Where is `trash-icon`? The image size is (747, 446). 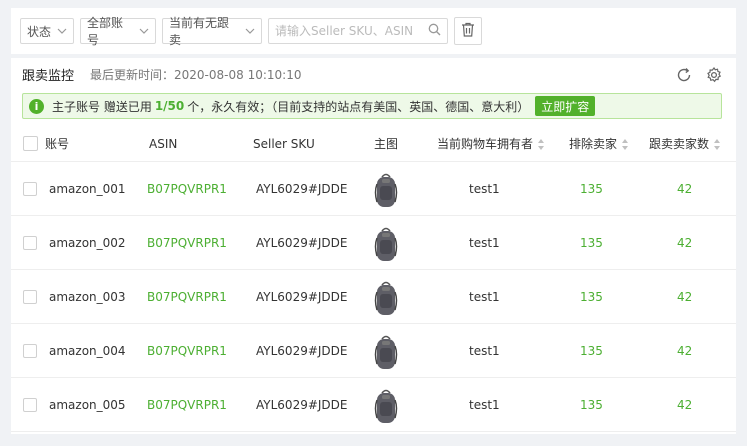 trash-icon is located at coordinates (468, 31).